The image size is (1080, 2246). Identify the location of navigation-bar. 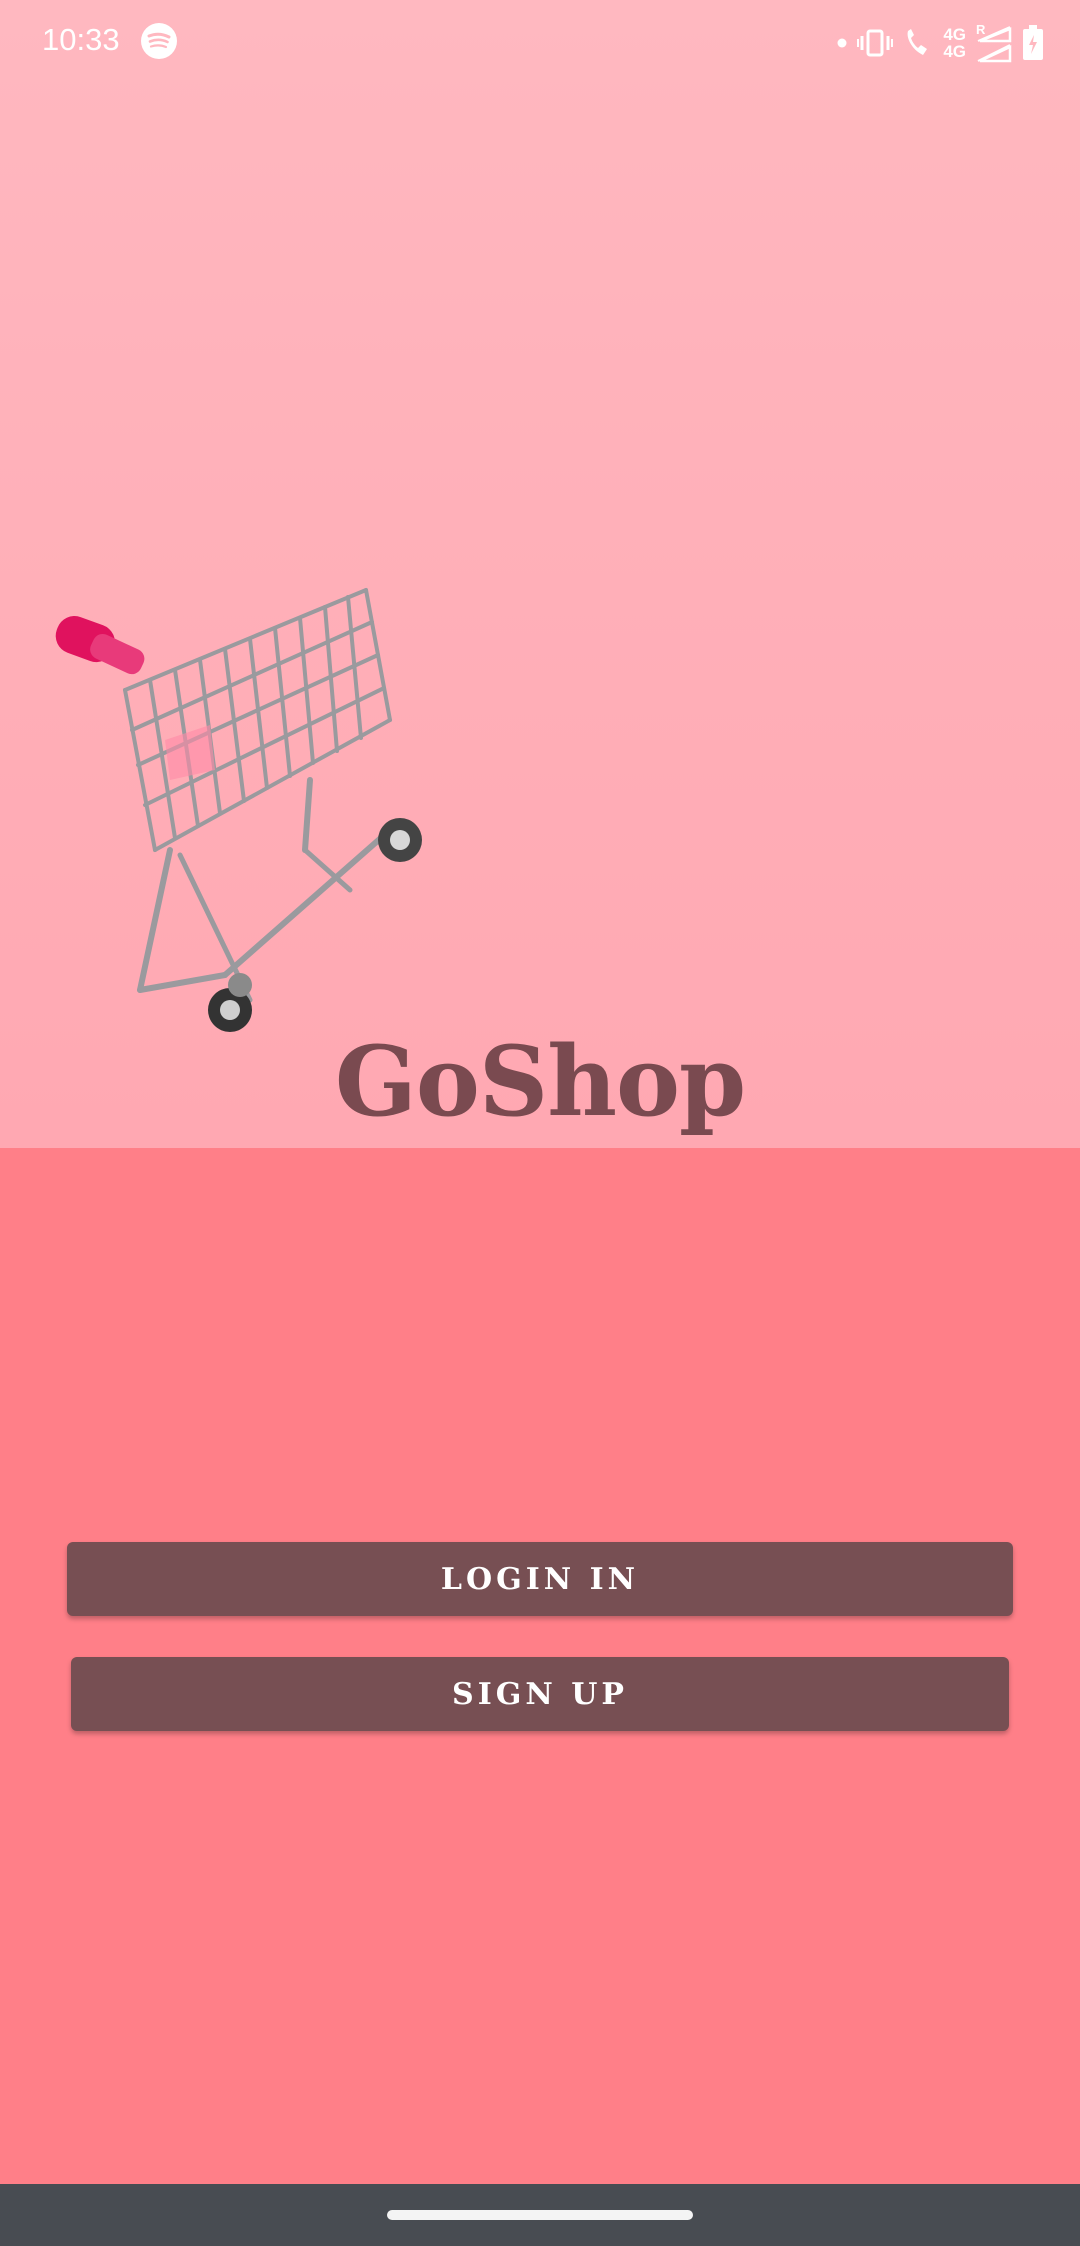
(540, 2215).